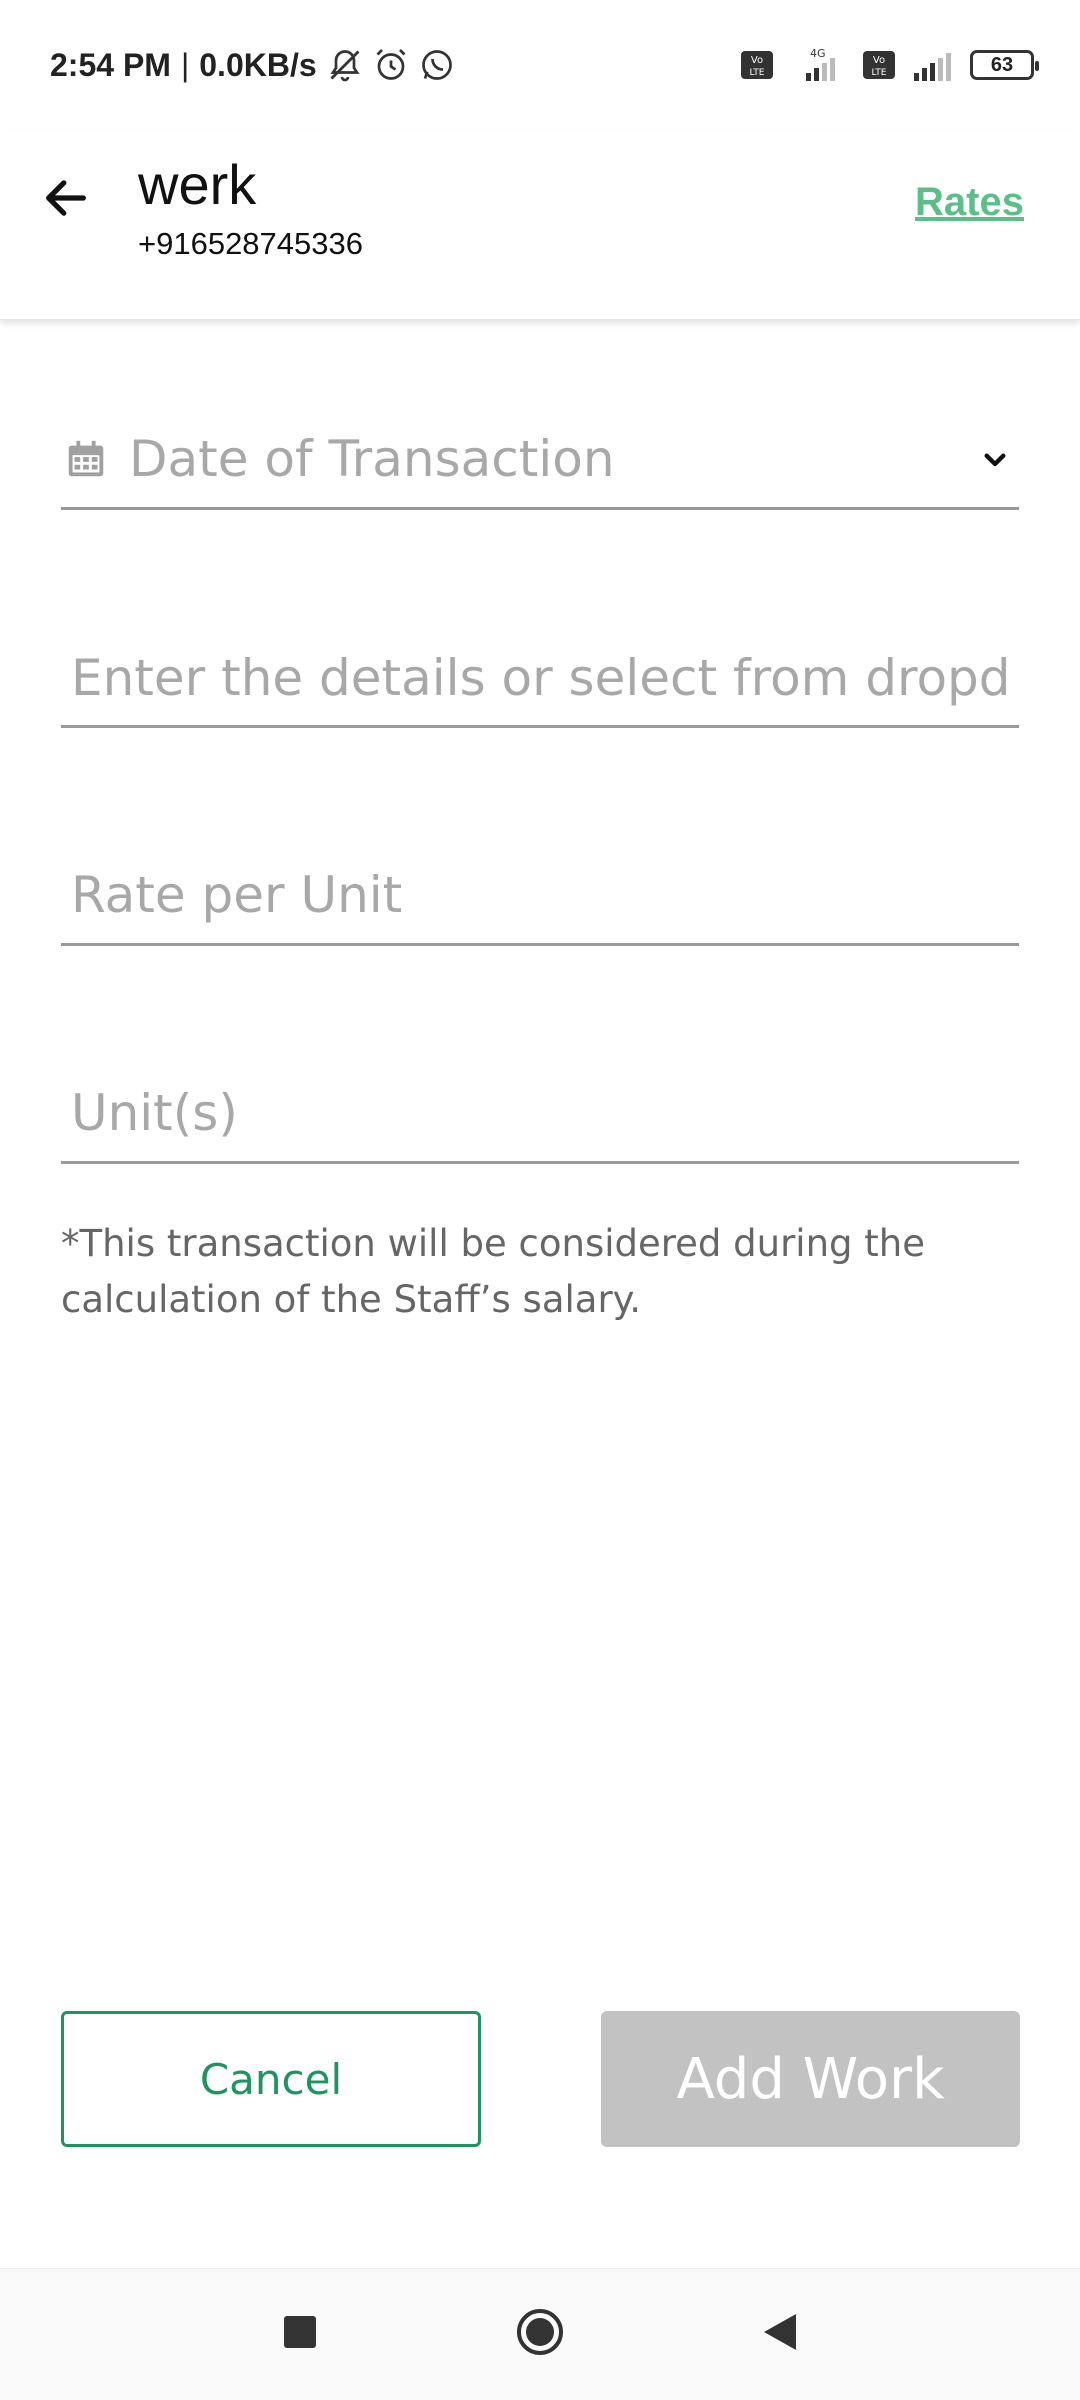 The height and width of the screenshot is (2400, 1080). I want to click on phone-number: +916528745336, so click(250, 243).